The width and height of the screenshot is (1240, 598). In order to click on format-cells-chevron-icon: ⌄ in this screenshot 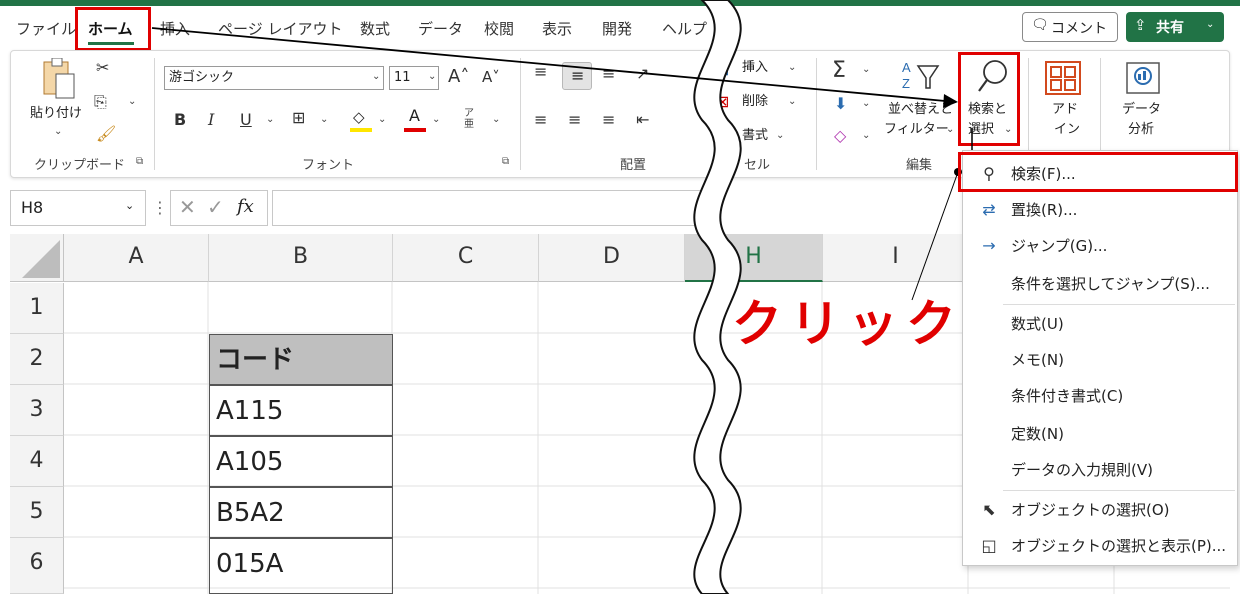, I will do `click(780, 135)`.